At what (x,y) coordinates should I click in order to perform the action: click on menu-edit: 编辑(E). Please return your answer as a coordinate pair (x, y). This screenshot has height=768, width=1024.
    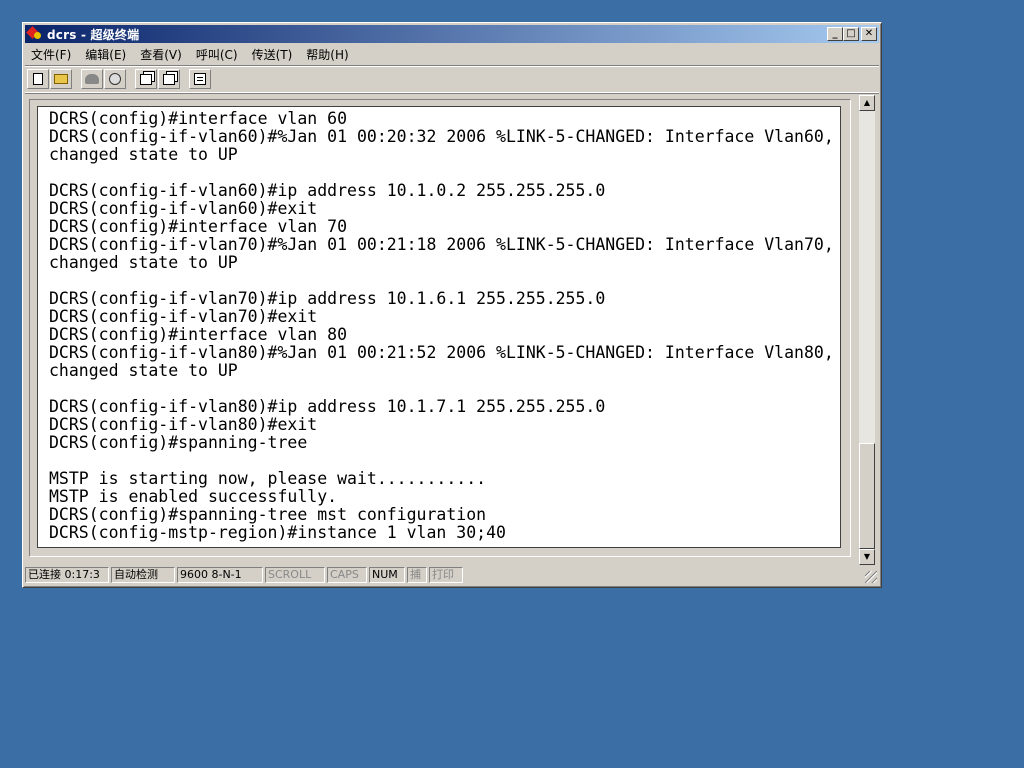
    Looking at the image, I should click on (105, 54).